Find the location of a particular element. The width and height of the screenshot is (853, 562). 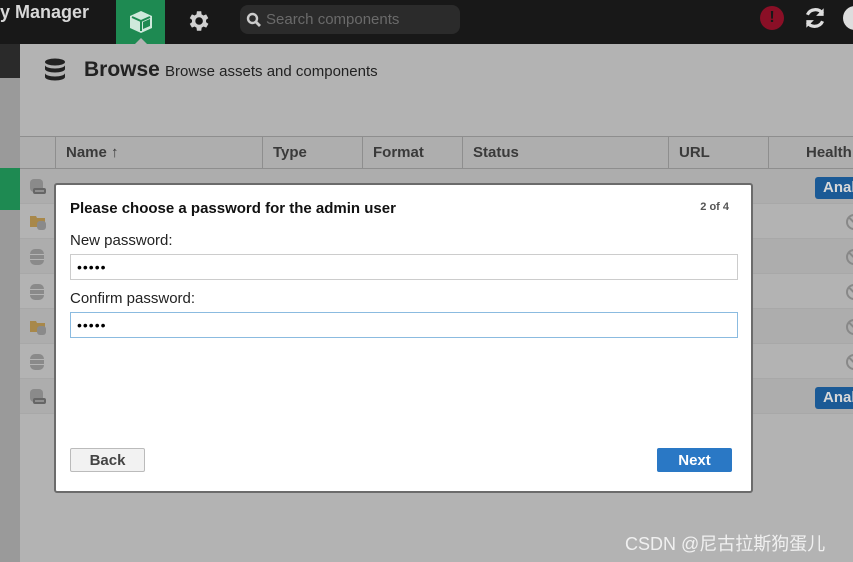

sidebar is located at coordinates (10, 303).